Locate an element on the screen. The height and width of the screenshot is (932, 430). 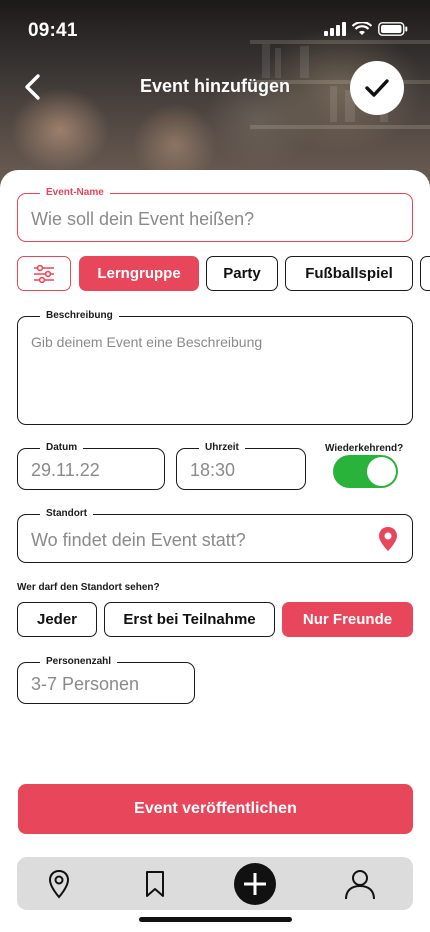
publish-button: Event veröffentlichen is located at coordinates (215, 809).